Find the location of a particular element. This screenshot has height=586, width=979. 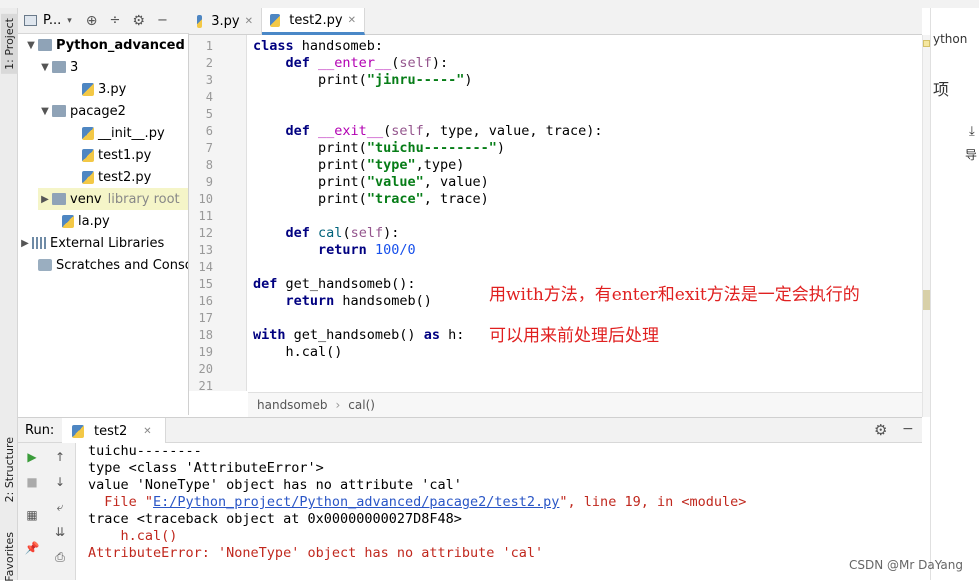

scroll-thumb is located at coordinates (926, 300).